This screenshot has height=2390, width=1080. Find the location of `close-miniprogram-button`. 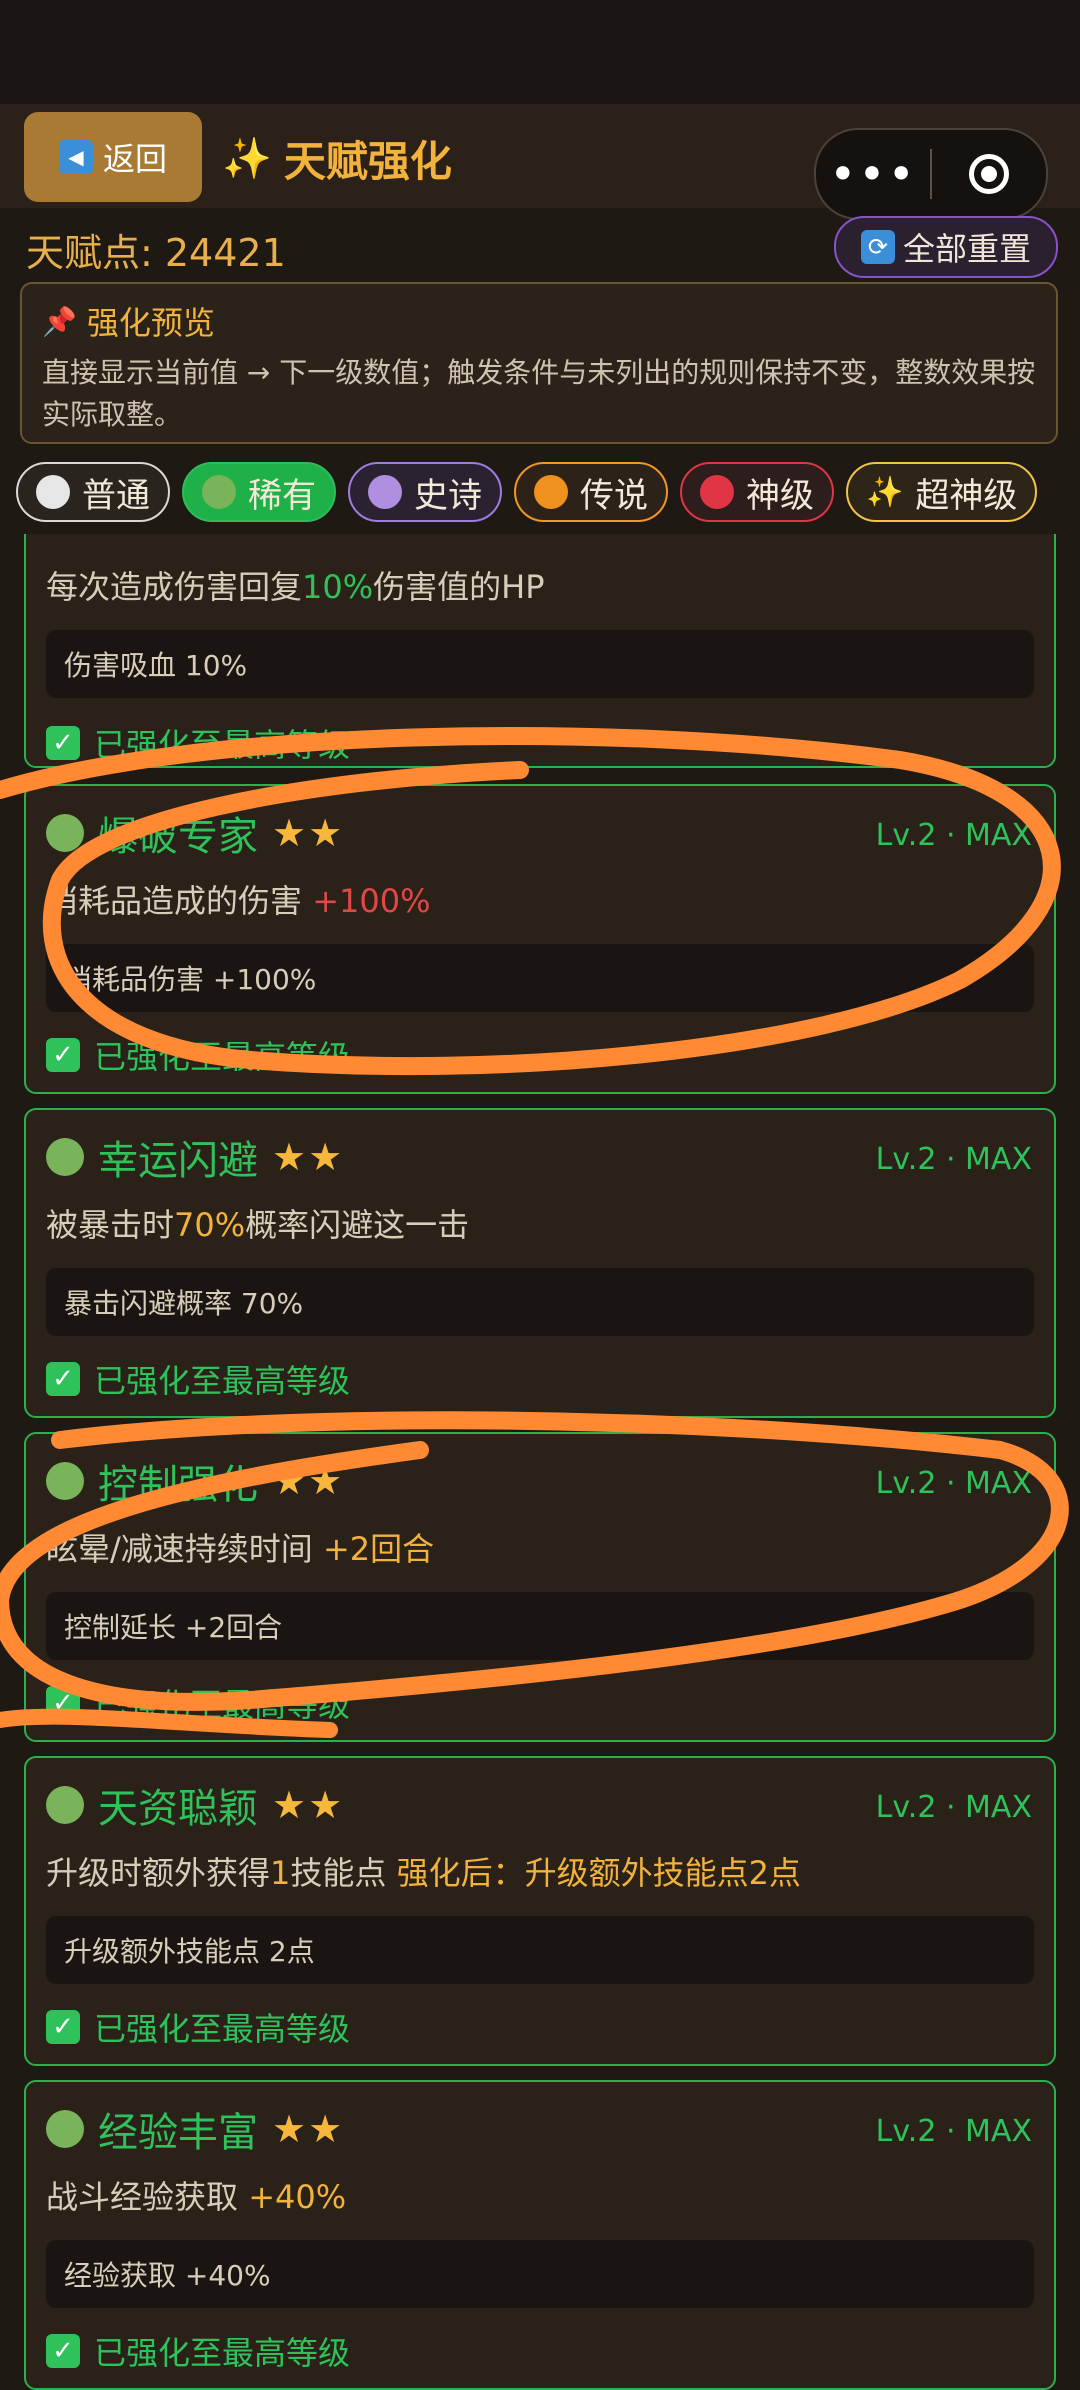

close-miniprogram-button is located at coordinates (989, 174).